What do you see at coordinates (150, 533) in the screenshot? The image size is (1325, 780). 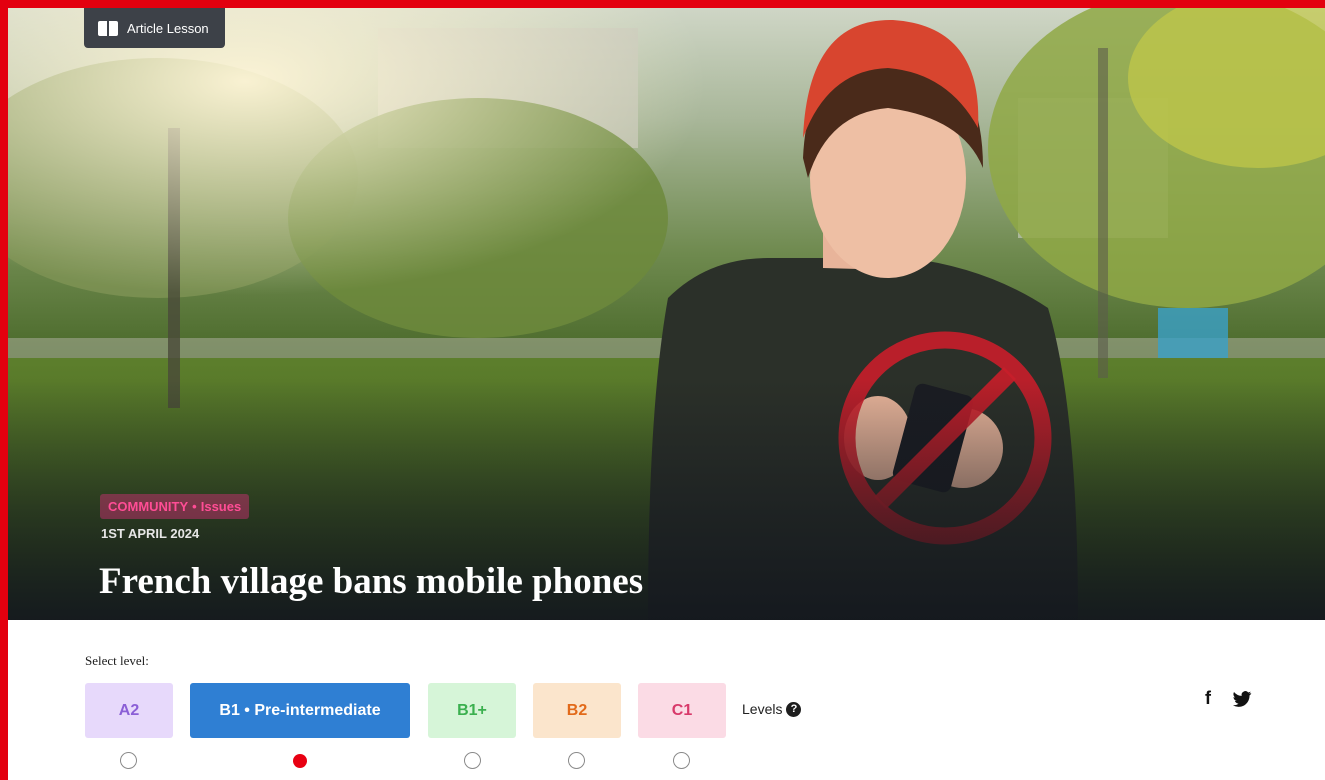 I see `article-date: 1ST APRIL 2024` at bounding box center [150, 533].